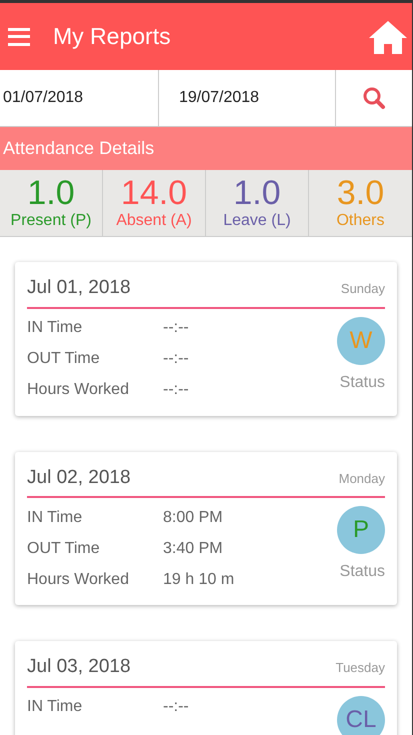  What do you see at coordinates (362, 289) in the screenshot?
I see `card-weekday: Sunday` at bounding box center [362, 289].